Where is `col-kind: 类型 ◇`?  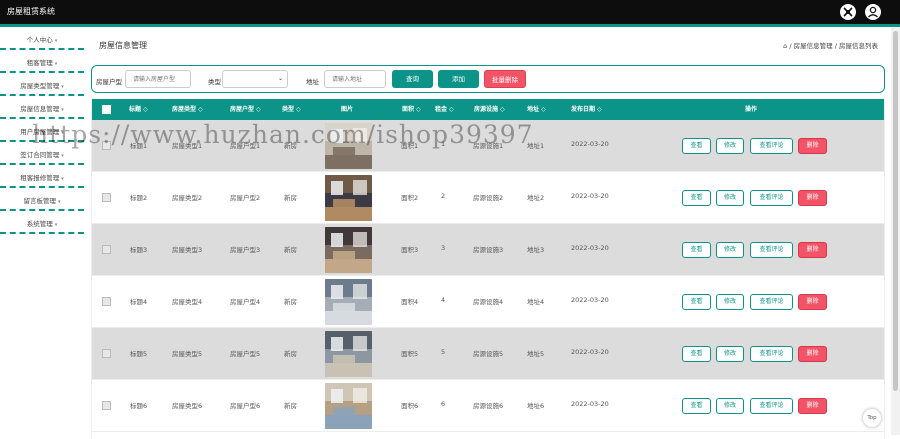
col-kind: 类型 ◇ is located at coordinates (291, 109).